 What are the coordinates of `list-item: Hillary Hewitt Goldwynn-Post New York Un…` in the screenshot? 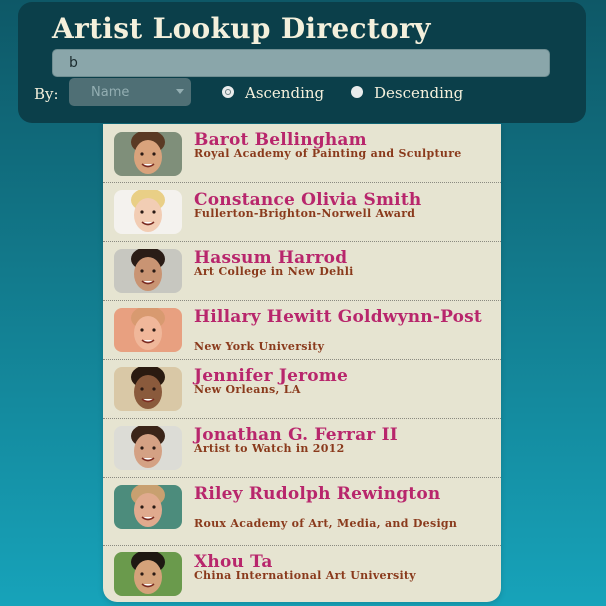 It's located at (302, 330).